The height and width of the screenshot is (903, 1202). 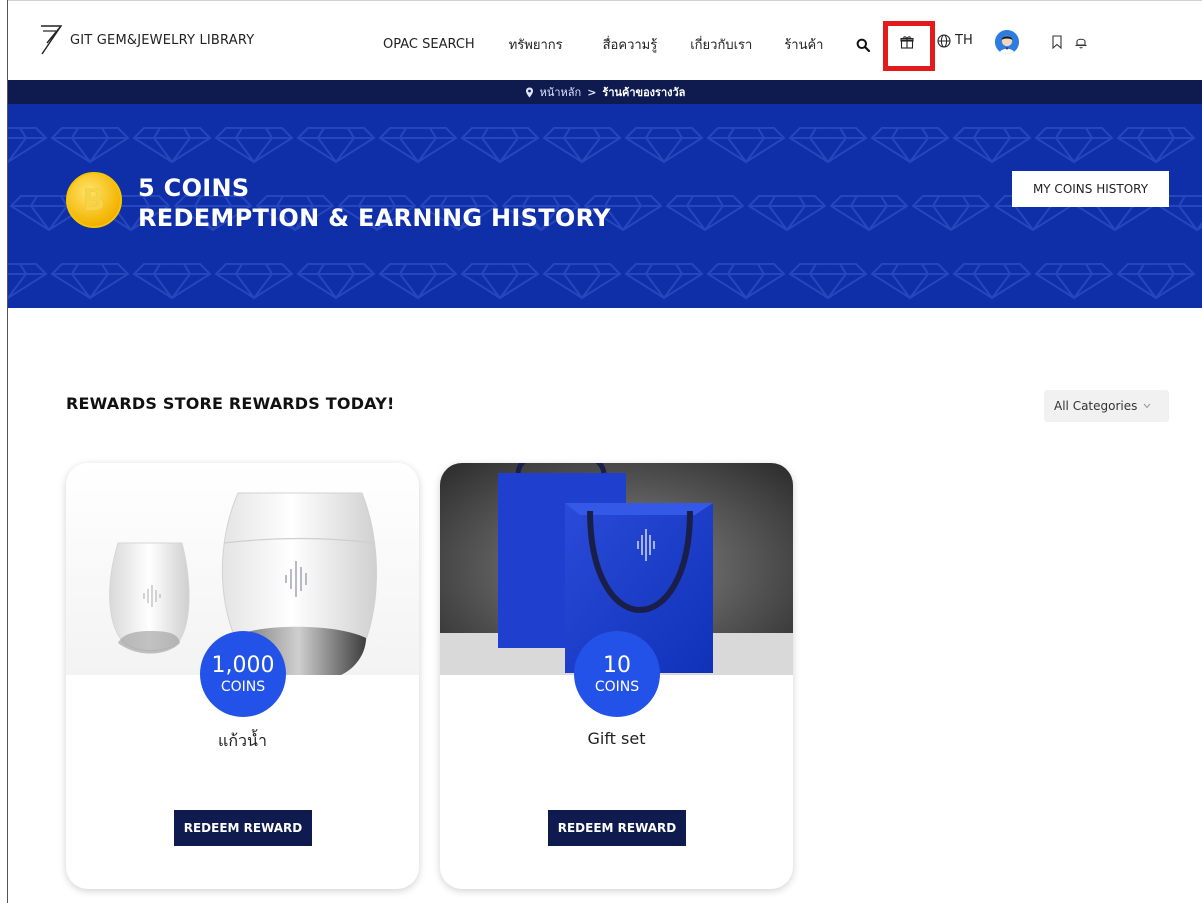 I want to click on globe-icon, so click(x=944, y=40).